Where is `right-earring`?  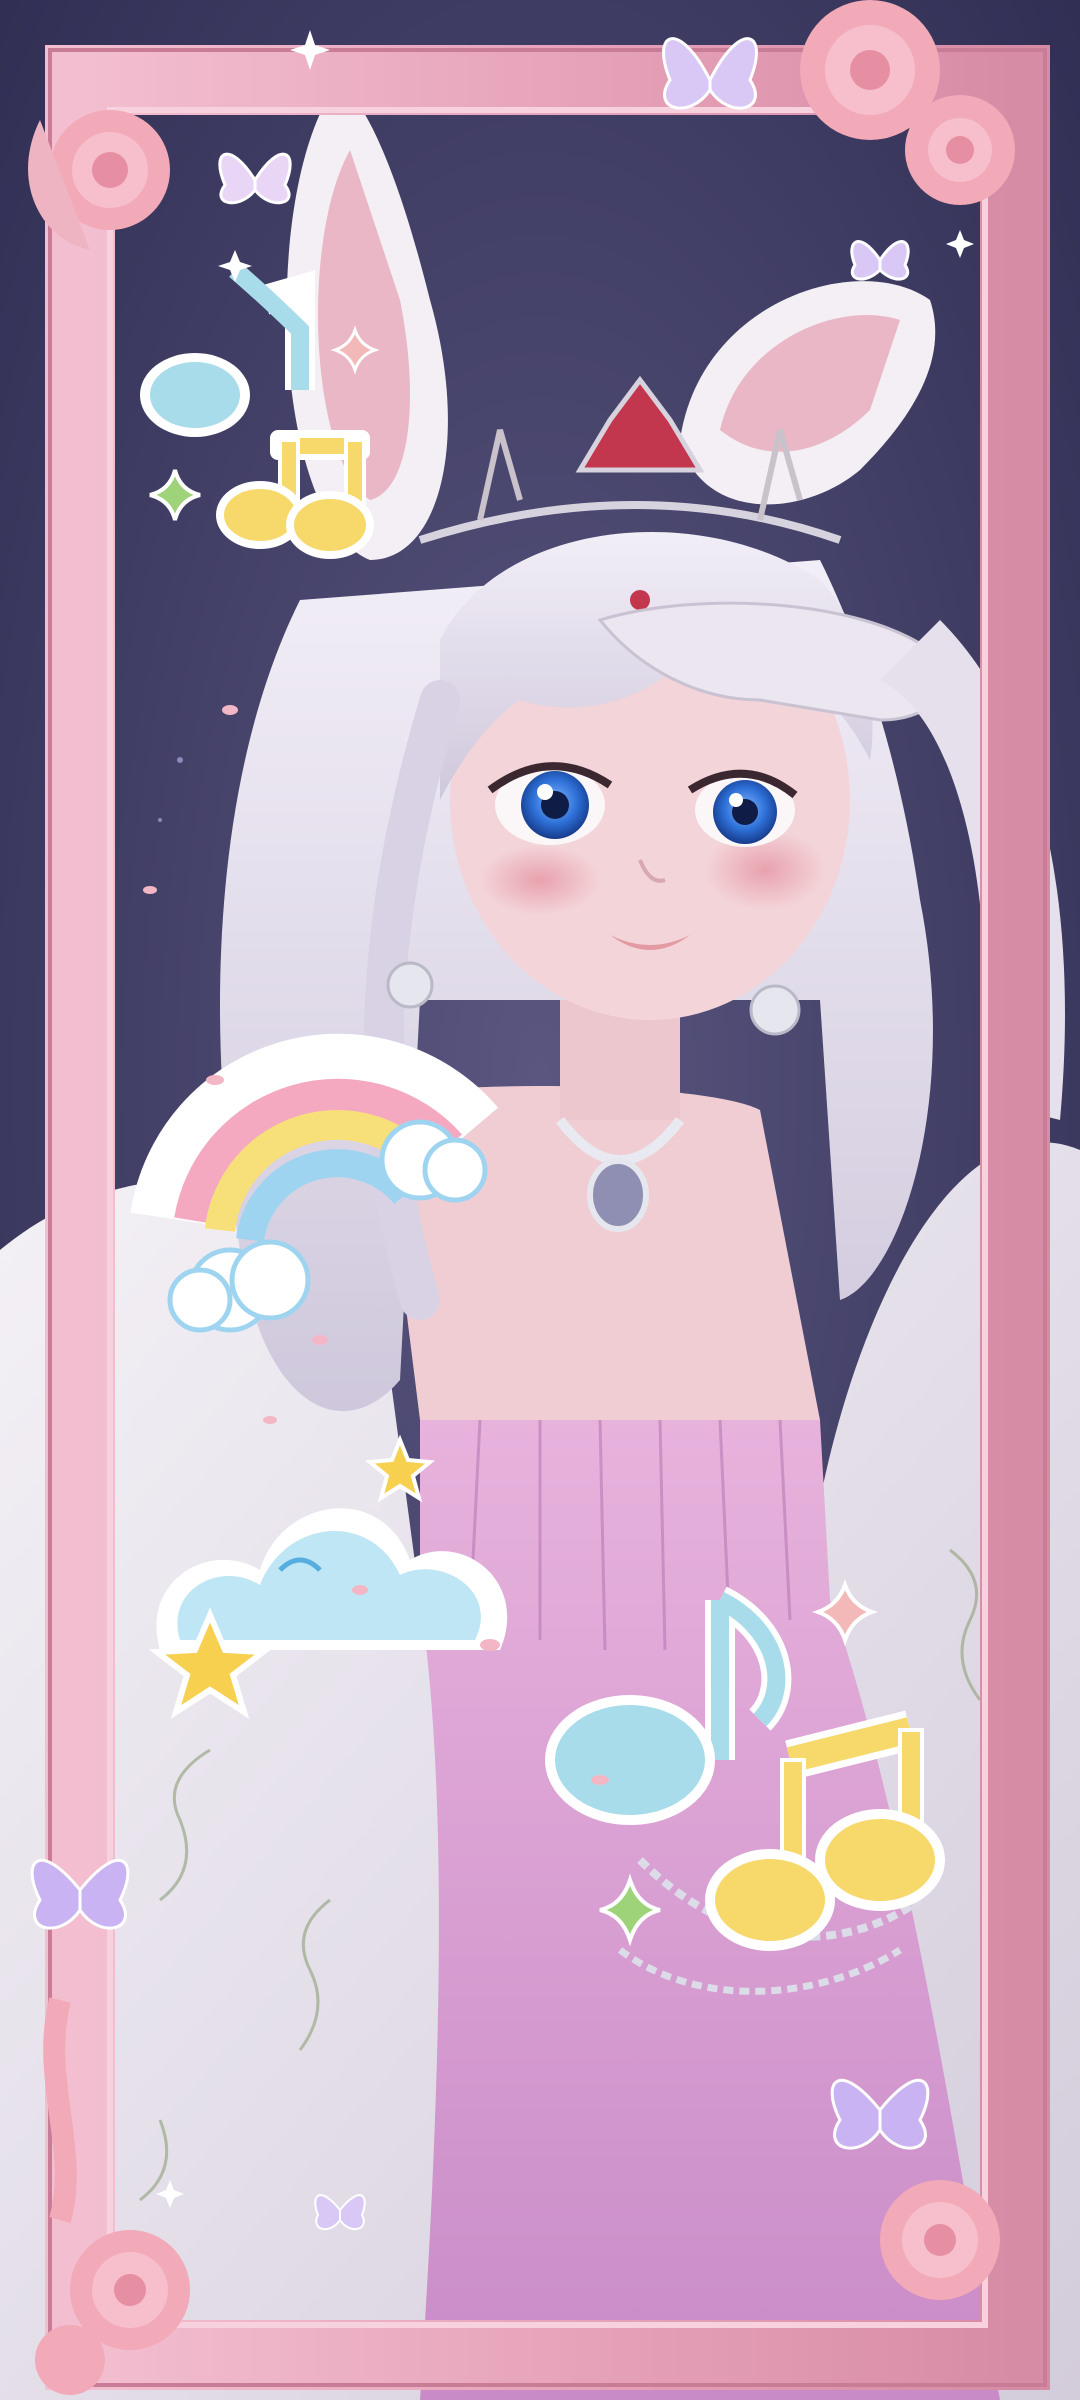 right-earring is located at coordinates (775, 1010).